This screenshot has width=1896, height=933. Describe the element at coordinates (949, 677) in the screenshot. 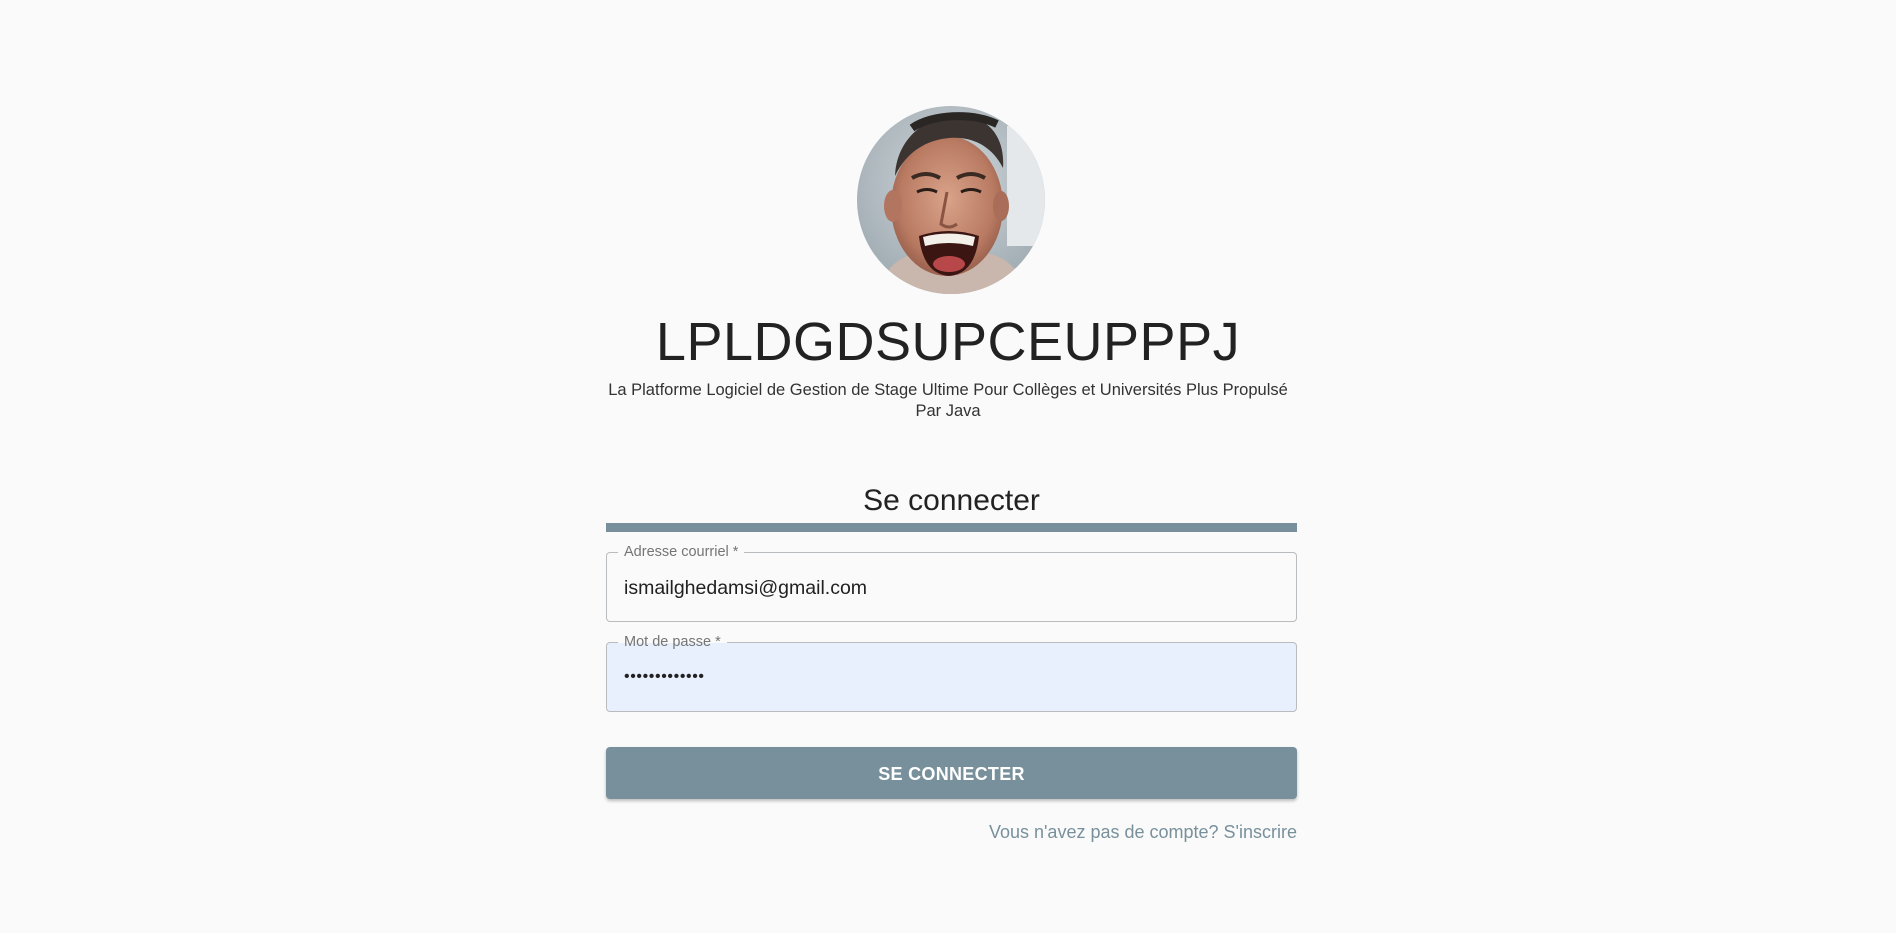

I see `password-input: •••••••••••••` at that location.